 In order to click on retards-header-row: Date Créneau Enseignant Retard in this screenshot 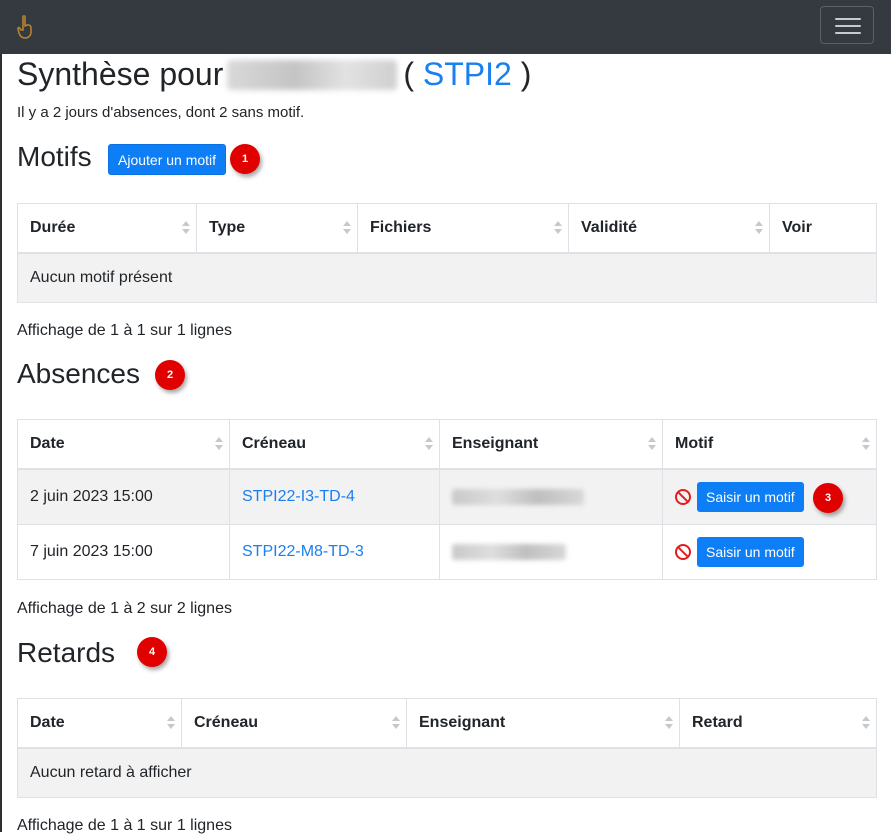, I will do `click(447, 723)`.